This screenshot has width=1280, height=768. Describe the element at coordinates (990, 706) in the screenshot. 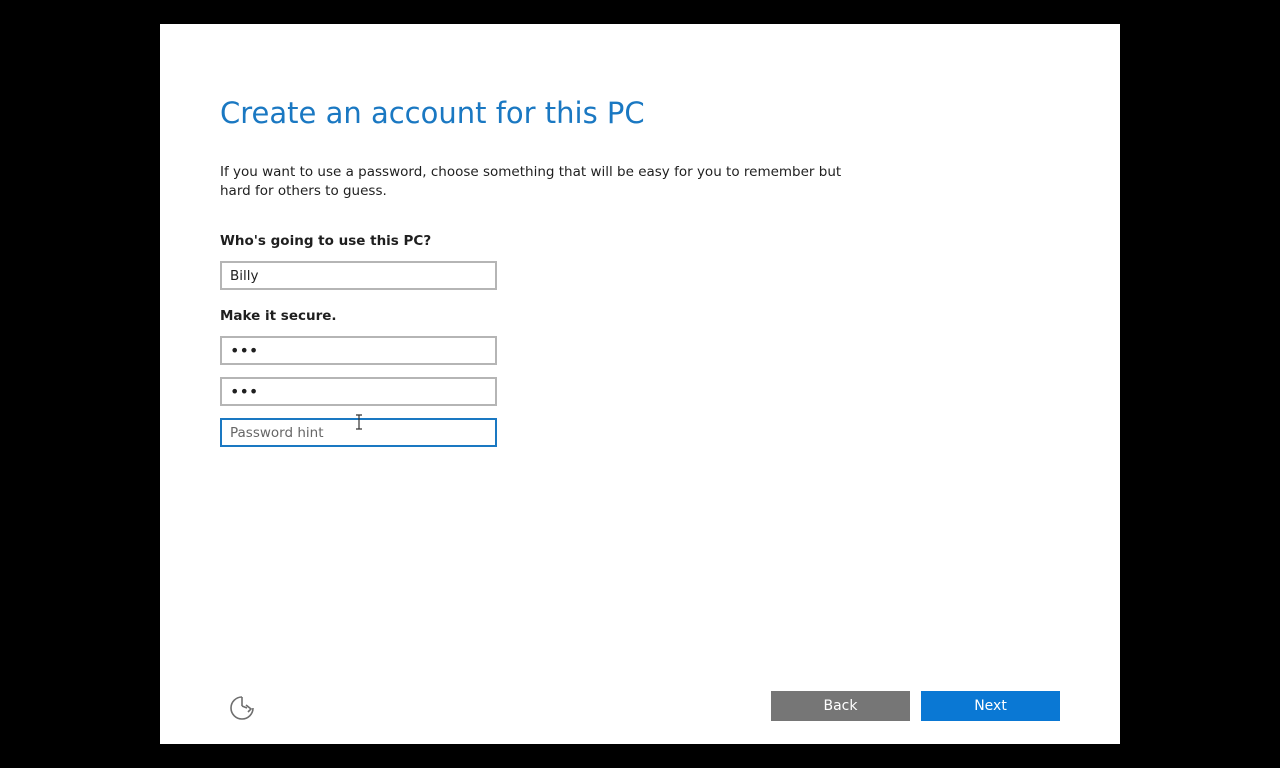

I see `next-button: Next` at that location.